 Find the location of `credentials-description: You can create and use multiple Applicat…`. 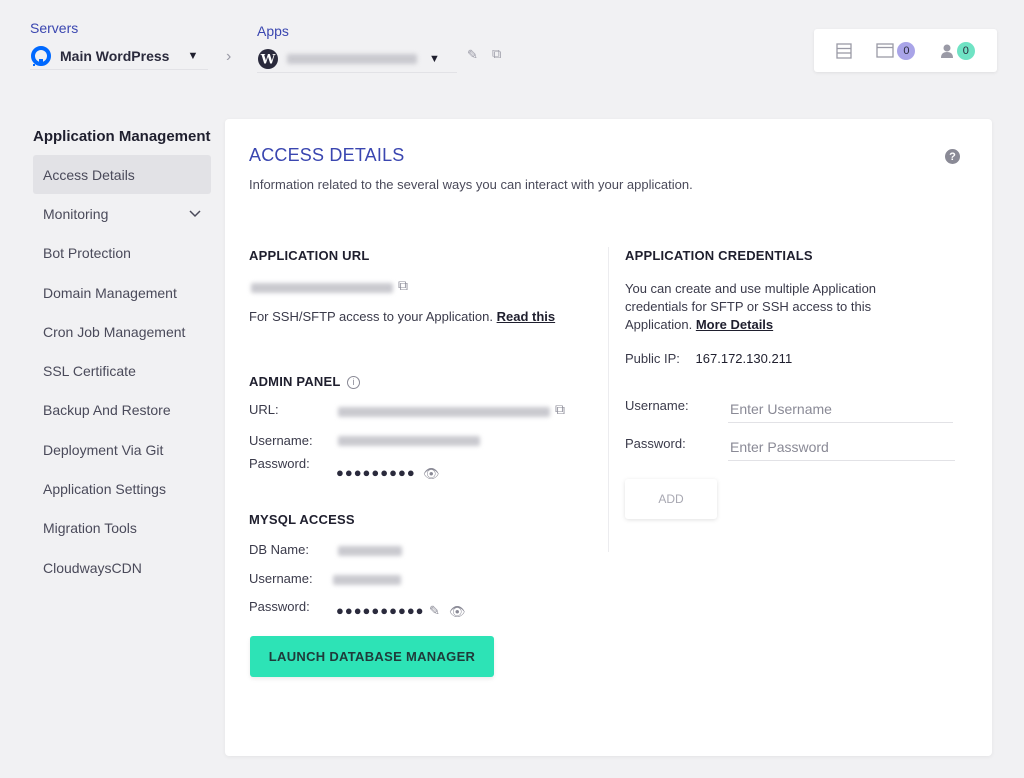

credentials-description: You can create and use multiple Applicat… is located at coordinates (775, 307).